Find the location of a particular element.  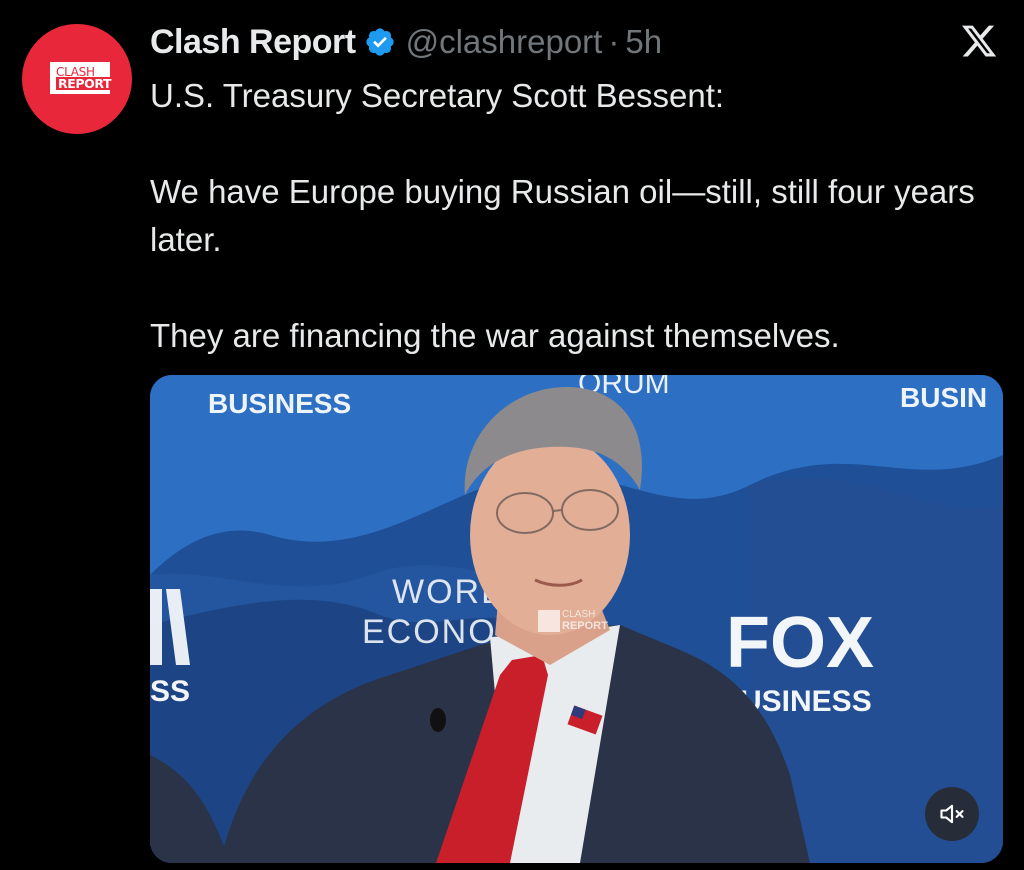

avatar: CLASH REPORT is located at coordinates (77, 79).